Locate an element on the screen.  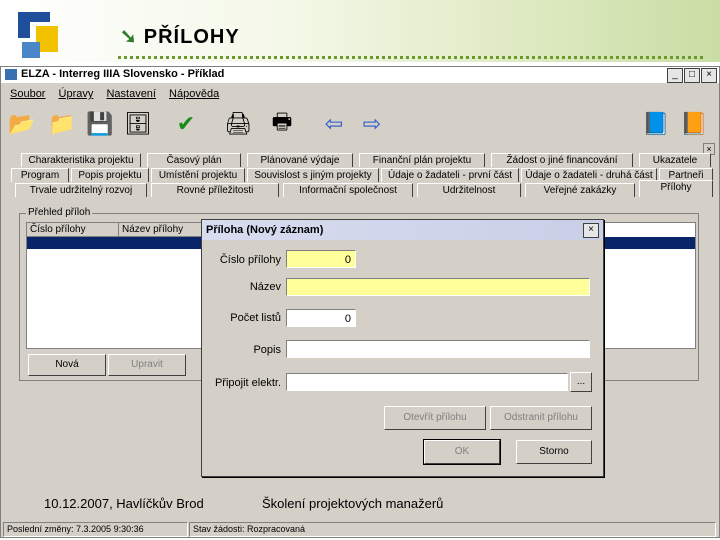
number-label: Číslo přílohy is located at coordinates (250, 260).